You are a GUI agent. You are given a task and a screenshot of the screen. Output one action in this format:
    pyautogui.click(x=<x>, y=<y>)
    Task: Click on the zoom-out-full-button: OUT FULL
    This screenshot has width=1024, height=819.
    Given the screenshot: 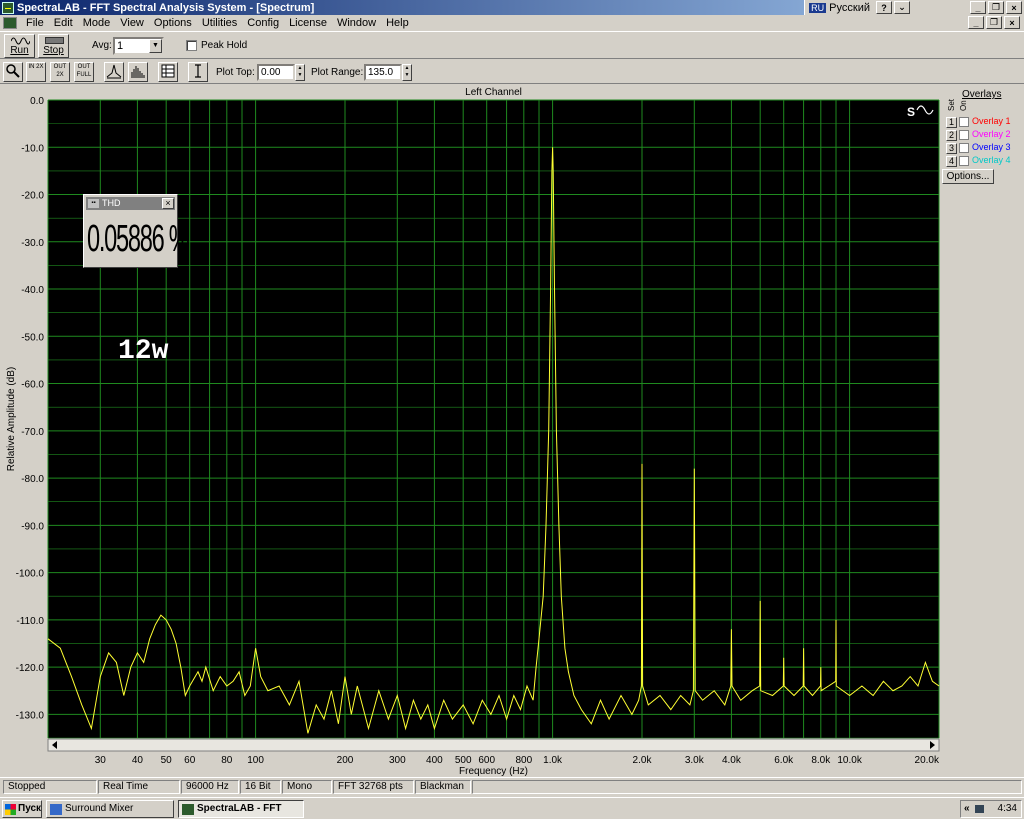 What is the action you would take?
    pyautogui.click(x=84, y=72)
    